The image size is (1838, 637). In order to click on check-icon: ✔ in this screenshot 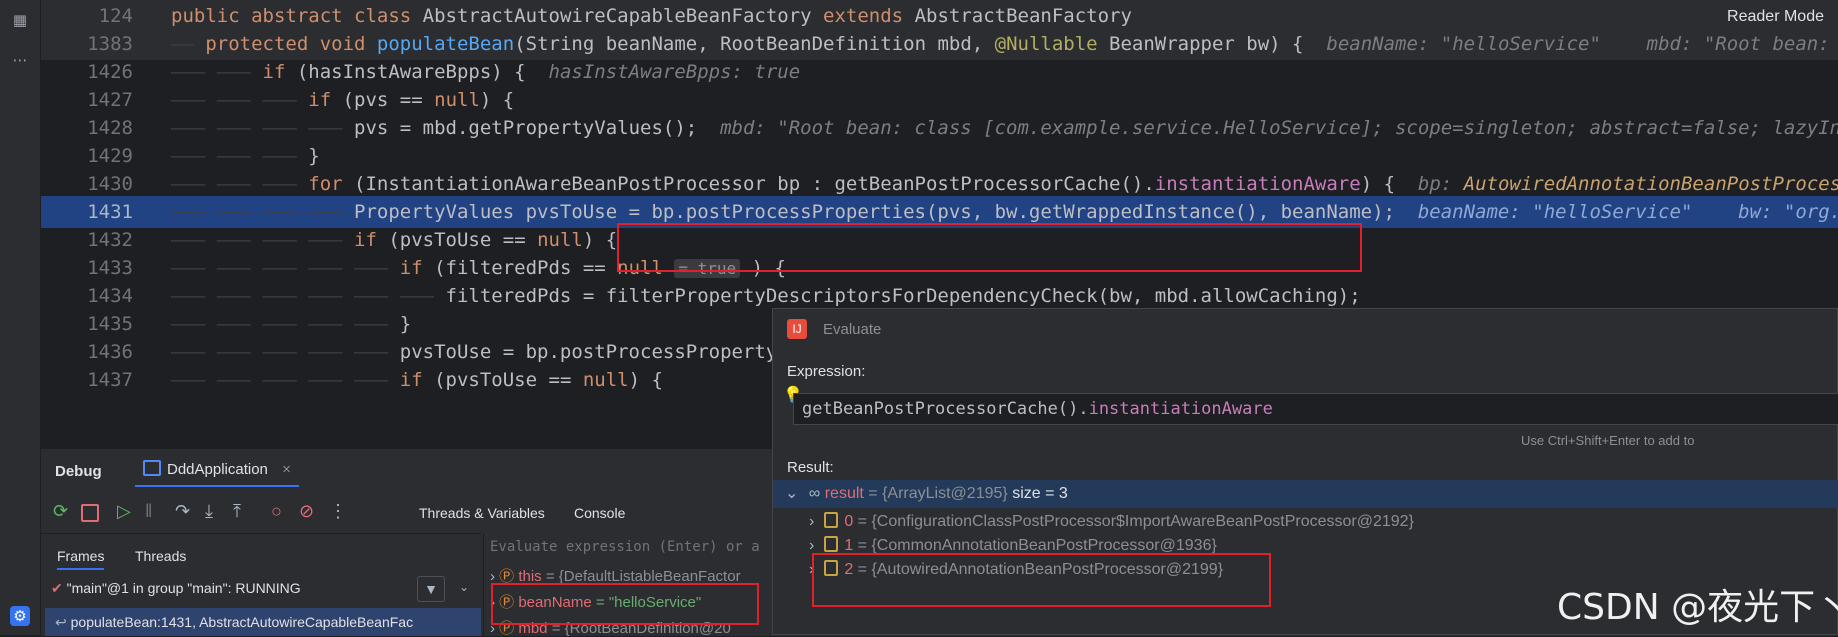, I will do `click(57, 588)`.